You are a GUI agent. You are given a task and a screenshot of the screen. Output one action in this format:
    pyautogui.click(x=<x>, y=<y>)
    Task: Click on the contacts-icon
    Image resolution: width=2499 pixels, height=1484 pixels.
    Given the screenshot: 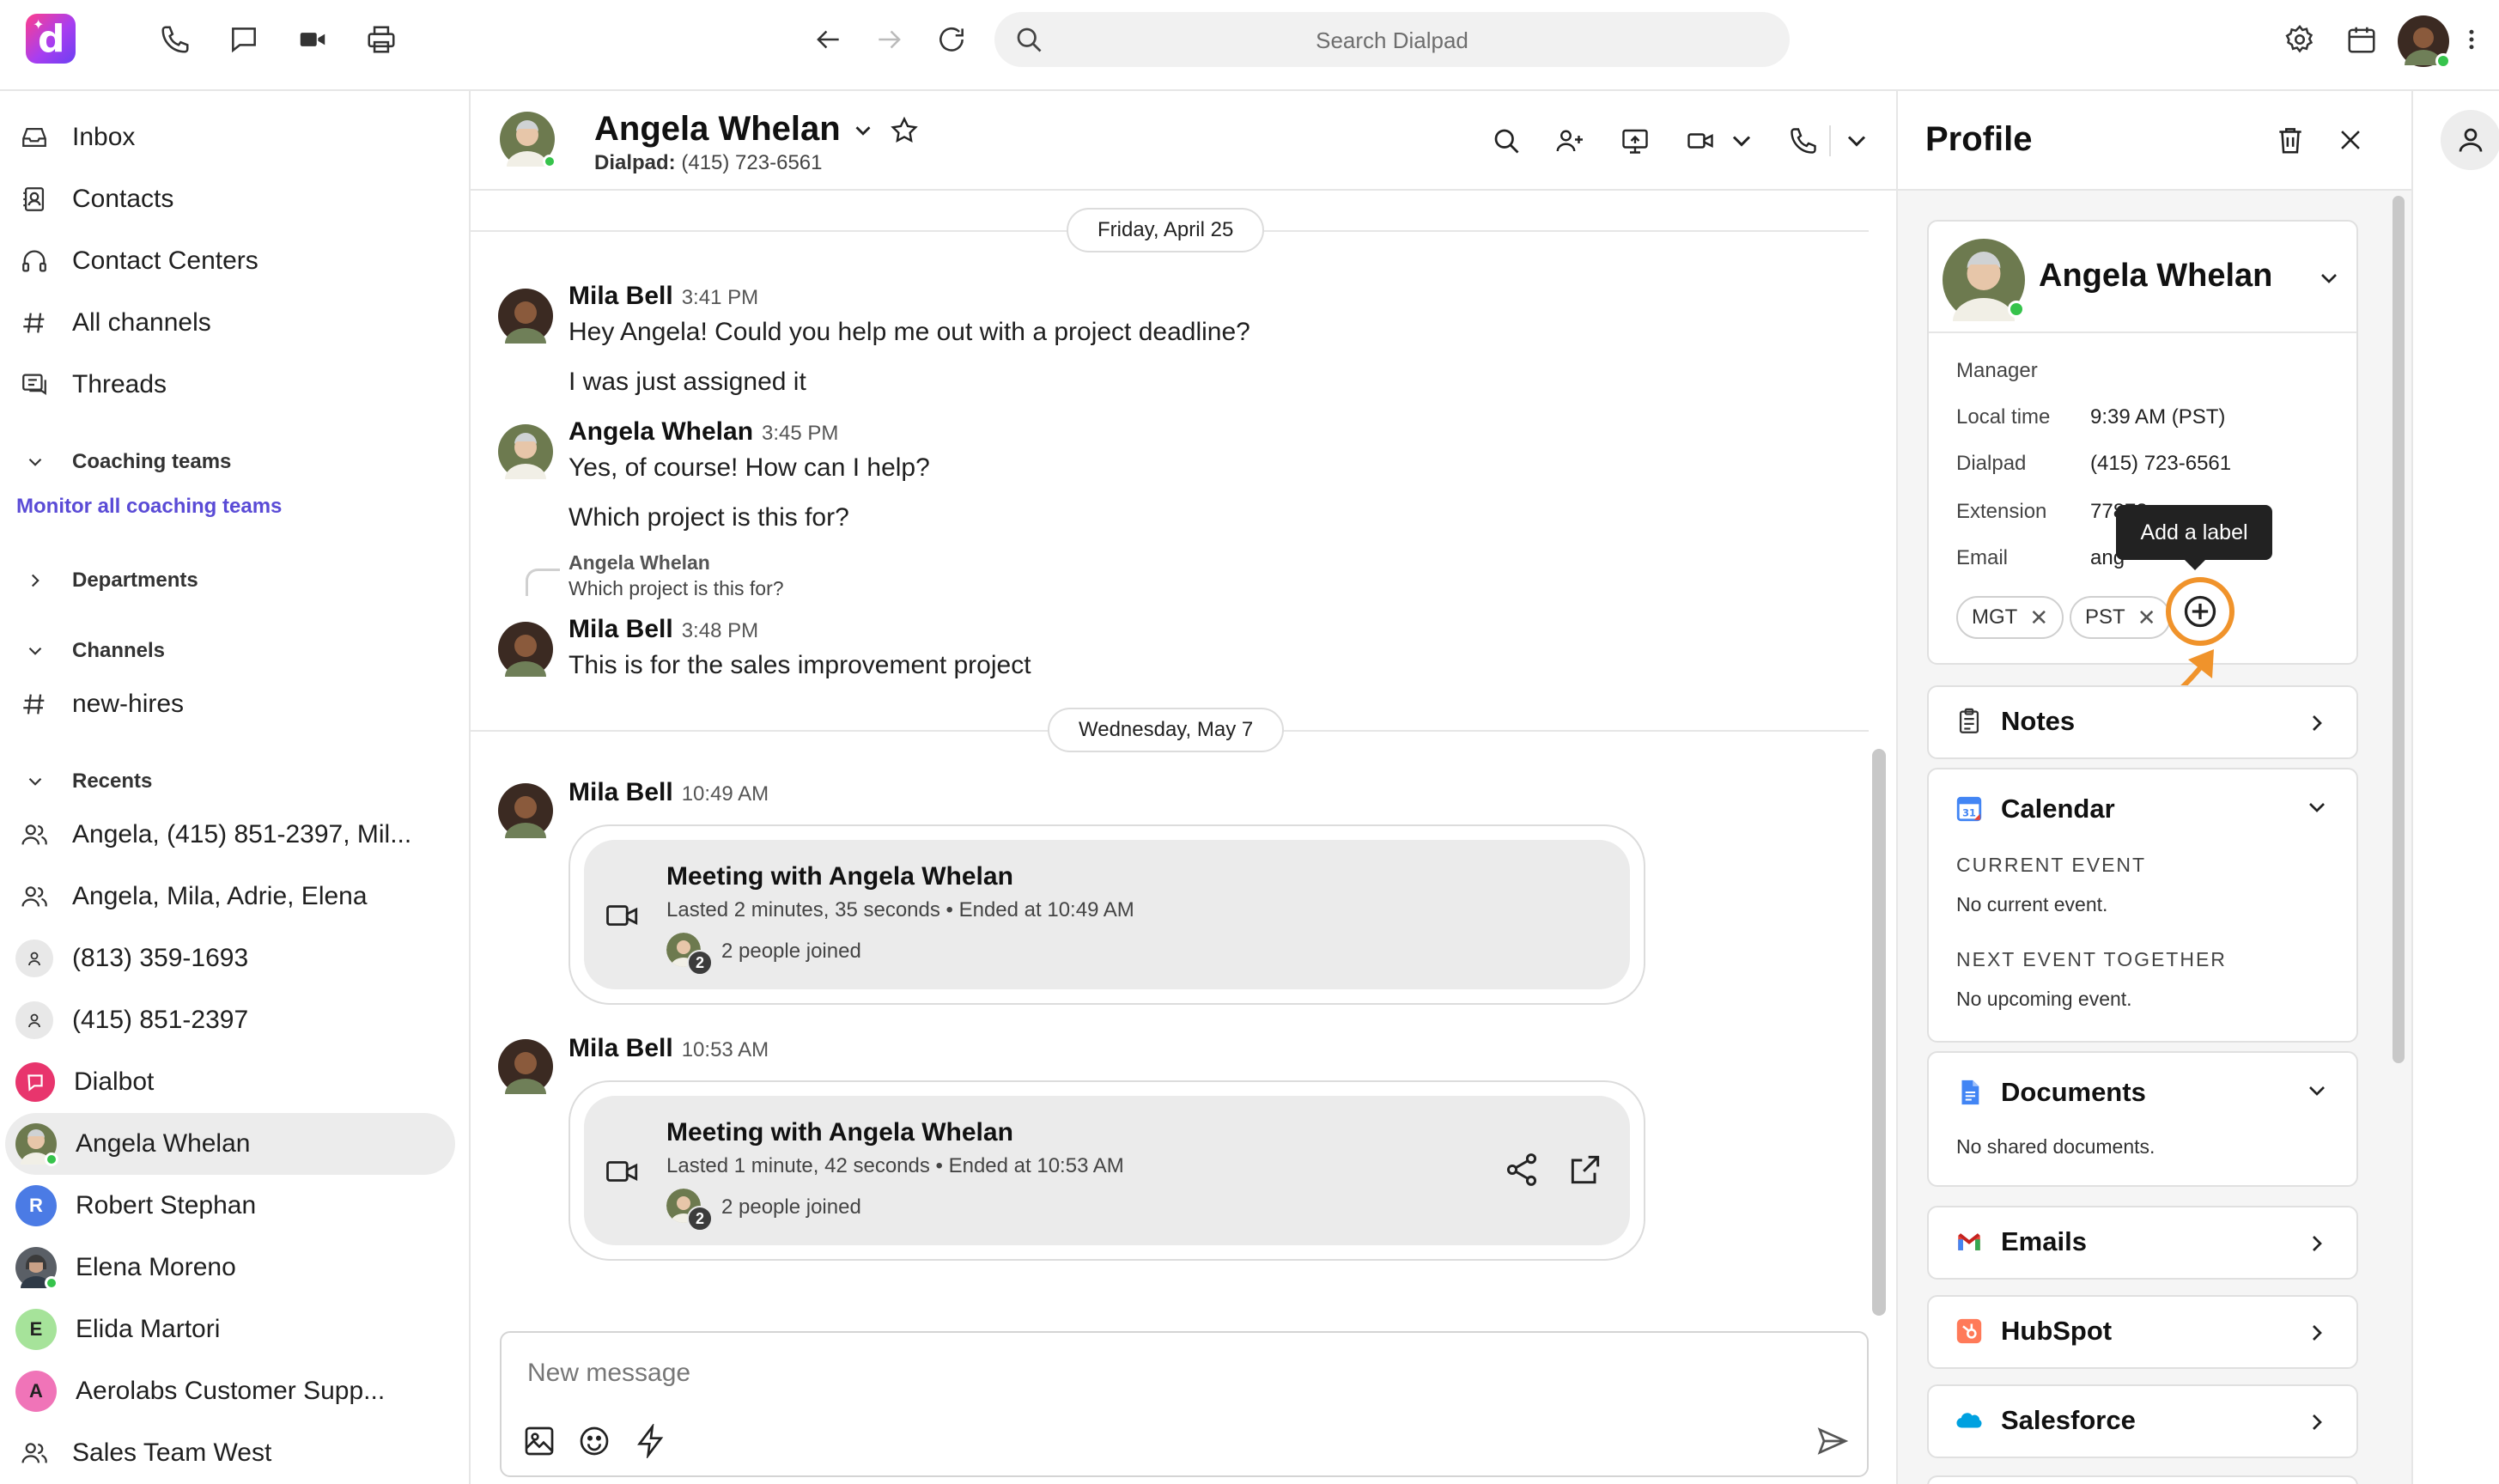 What is the action you would take?
    pyautogui.click(x=34, y=199)
    